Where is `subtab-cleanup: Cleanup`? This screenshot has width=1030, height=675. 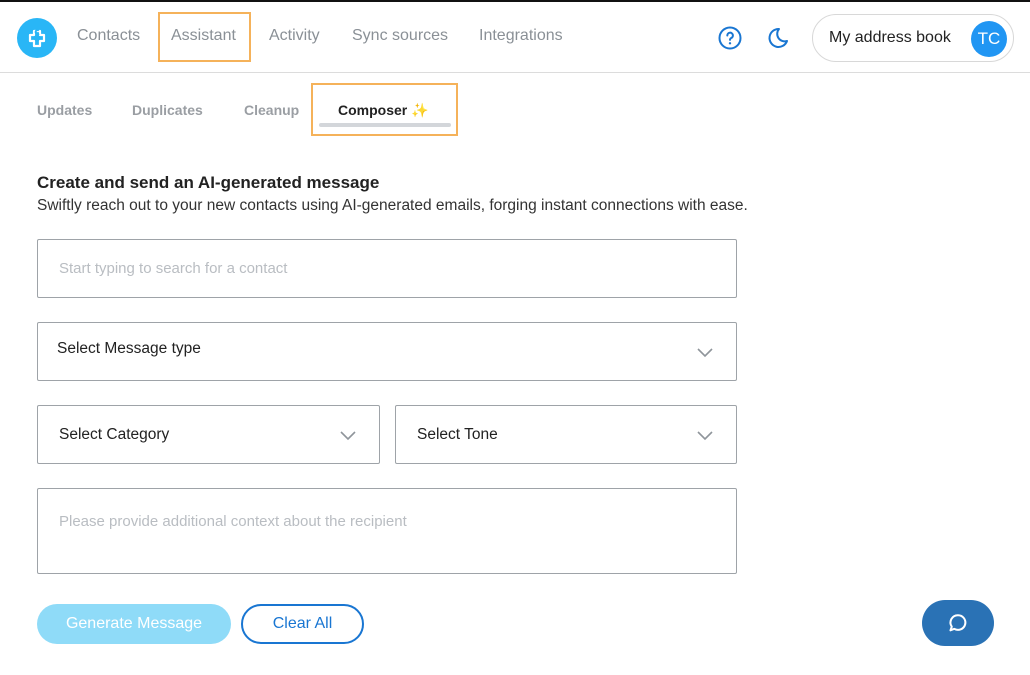 subtab-cleanup: Cleanup is located at coordinates (271, 110).